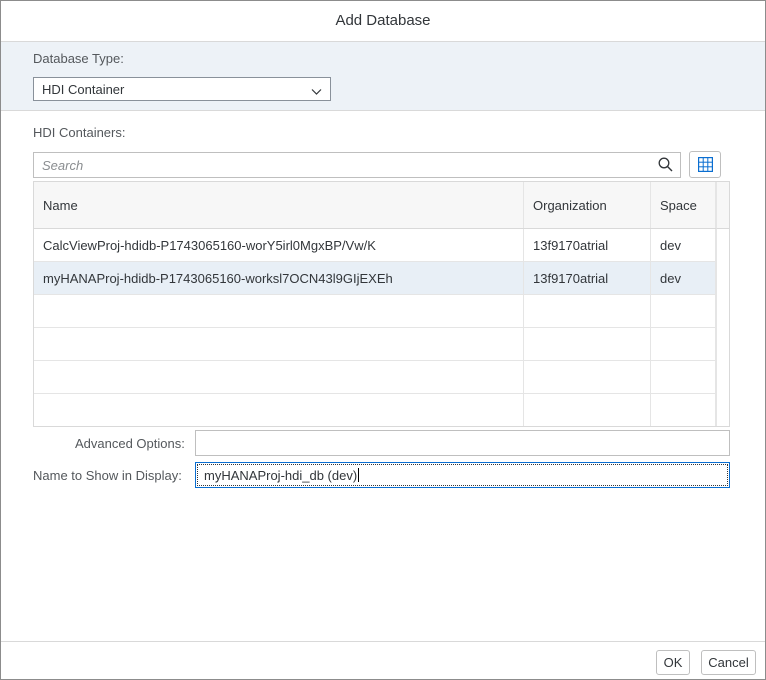 Image resolution: width=766 pixels, height=680 pixels. Describe the element at coordinates (79, 132) in the screenshot. I see `hdi-containers-label: HDI Containers:` at that location.